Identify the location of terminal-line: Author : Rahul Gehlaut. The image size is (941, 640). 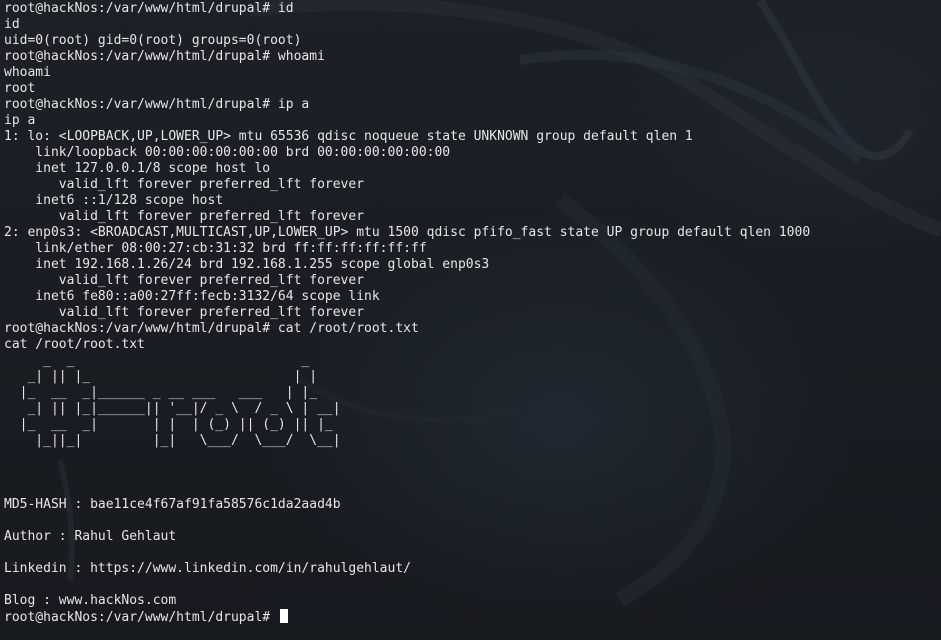
(90, 536).